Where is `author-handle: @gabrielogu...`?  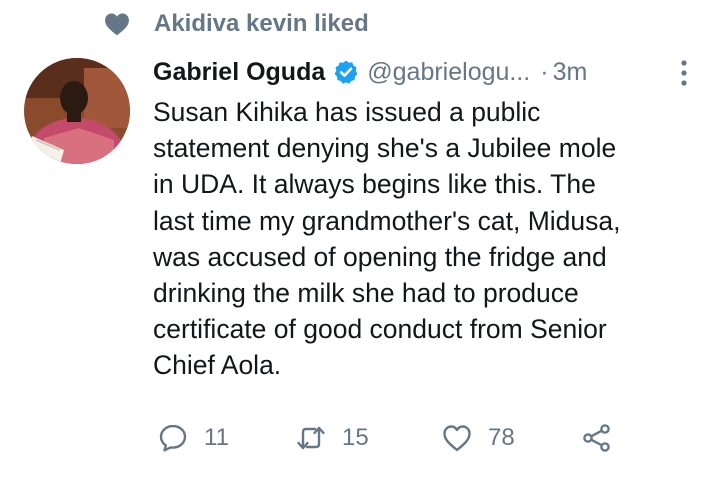
author-handle: @gabrielogu... is located at coordinates (448, 72).